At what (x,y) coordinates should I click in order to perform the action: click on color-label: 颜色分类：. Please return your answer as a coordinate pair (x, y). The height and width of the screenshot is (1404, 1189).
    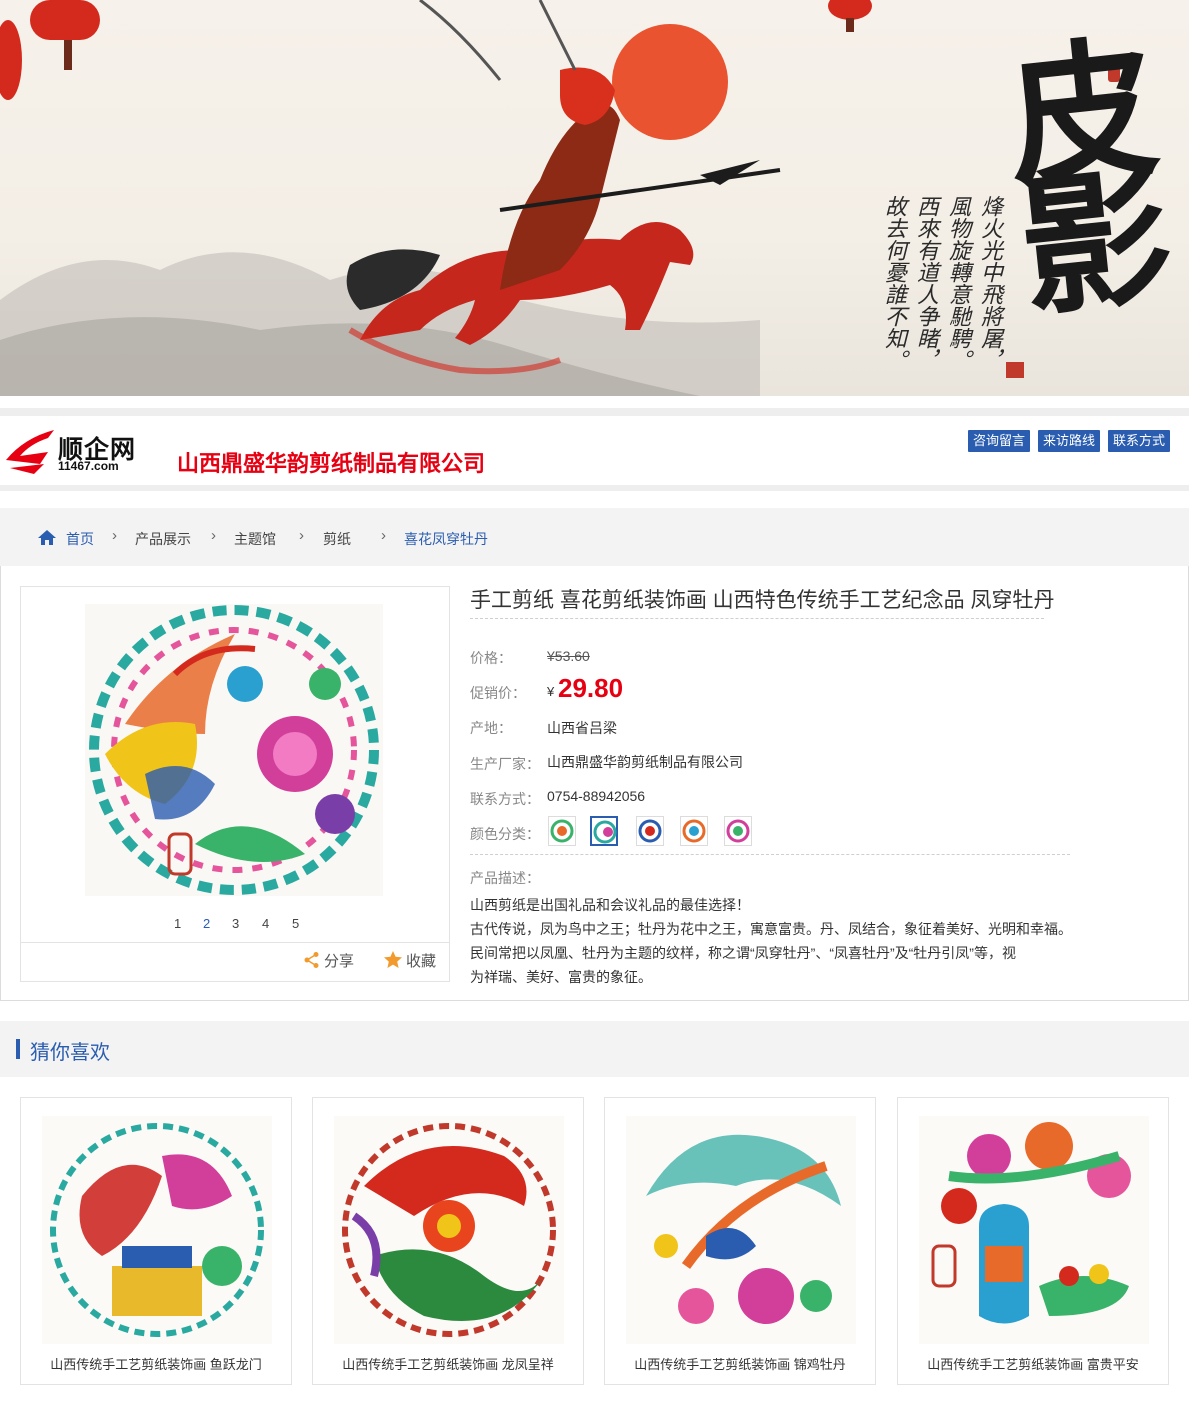
    Looking at the image, I should click on (505, 834).